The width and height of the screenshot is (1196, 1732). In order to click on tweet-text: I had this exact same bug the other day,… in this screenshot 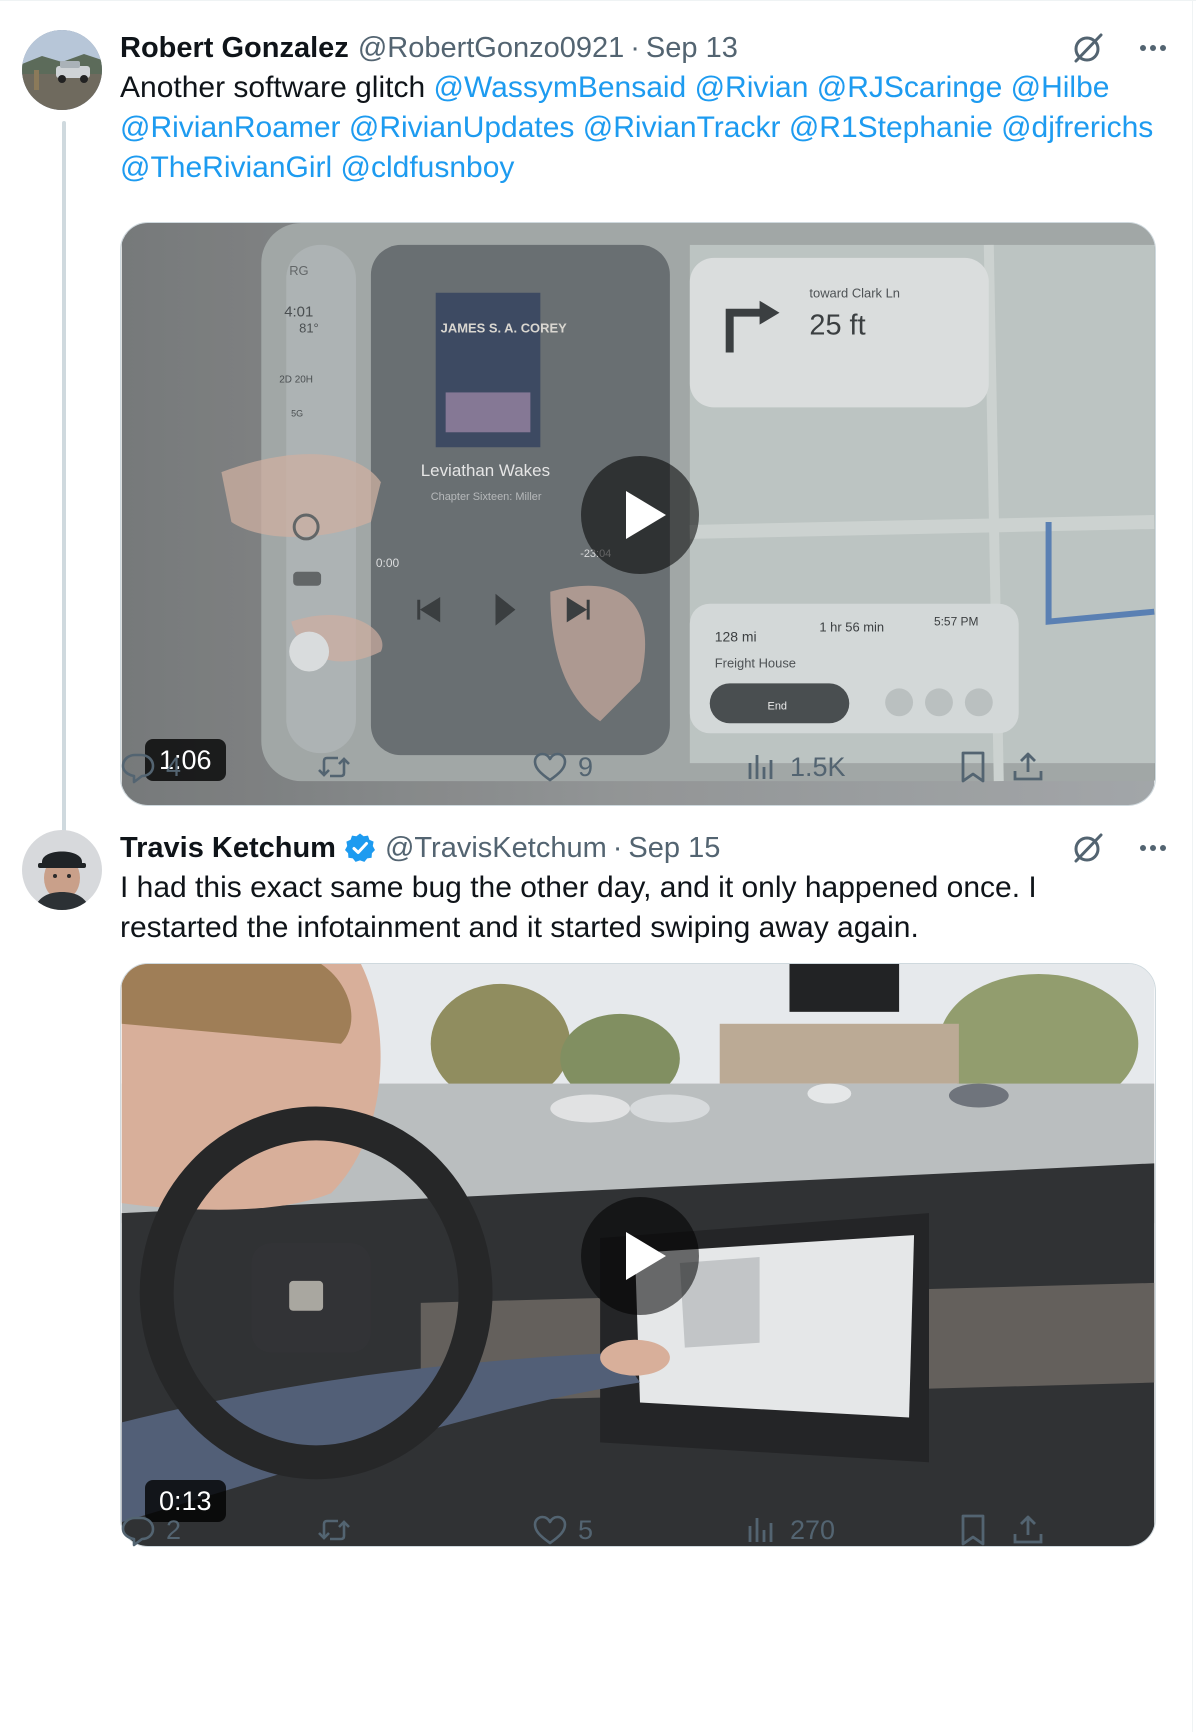, I will do `click(578, 907)`.